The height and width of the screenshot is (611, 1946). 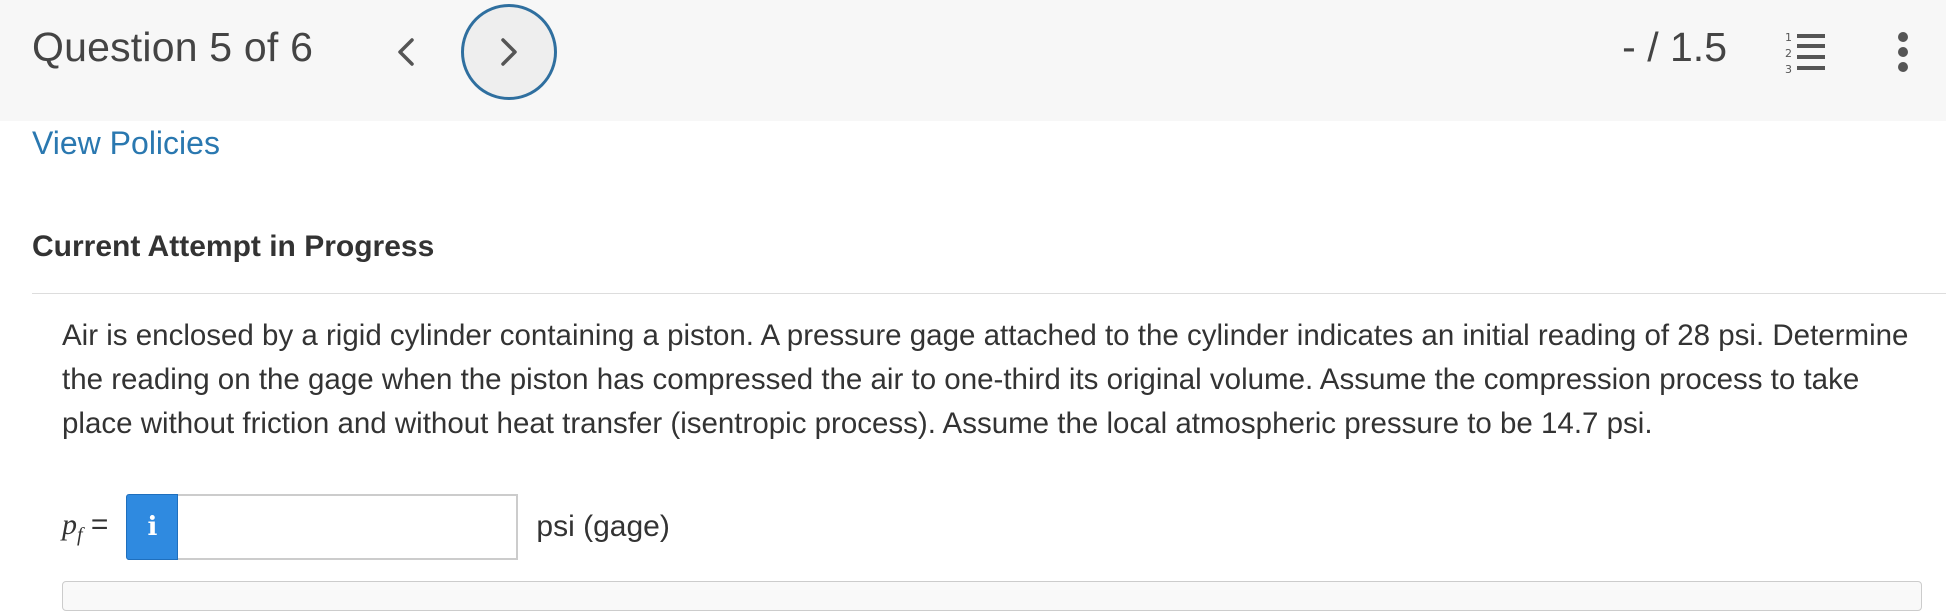 I want to click on vertical-ellipsis-icon, so click(x=1903, y=52).